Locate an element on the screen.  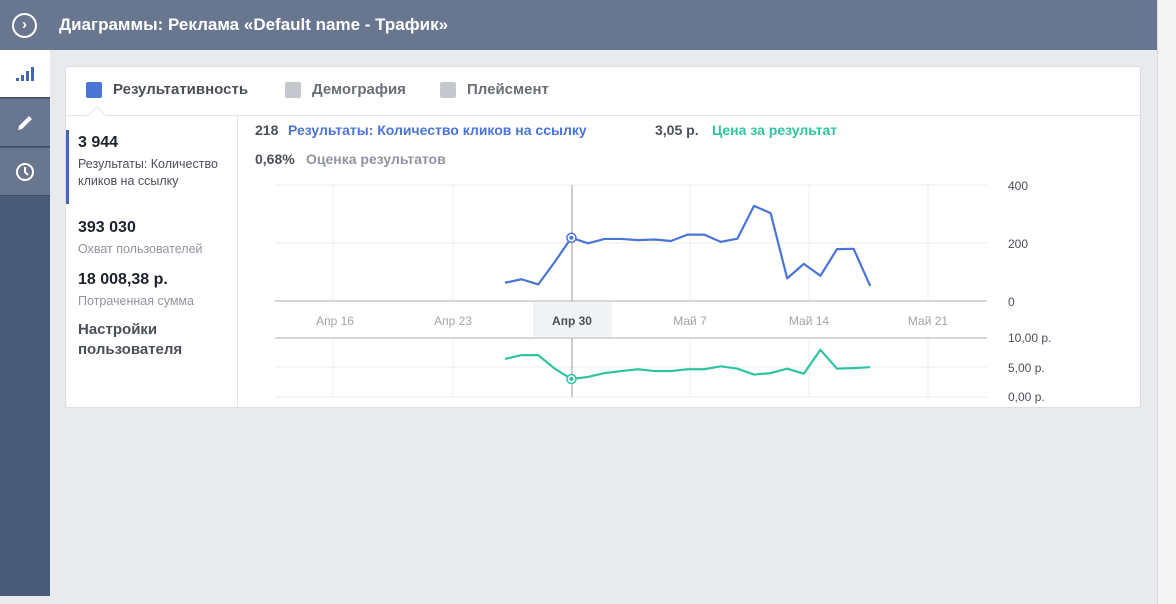
x-tick: Апр 16 is located at coordinates (335, 321).